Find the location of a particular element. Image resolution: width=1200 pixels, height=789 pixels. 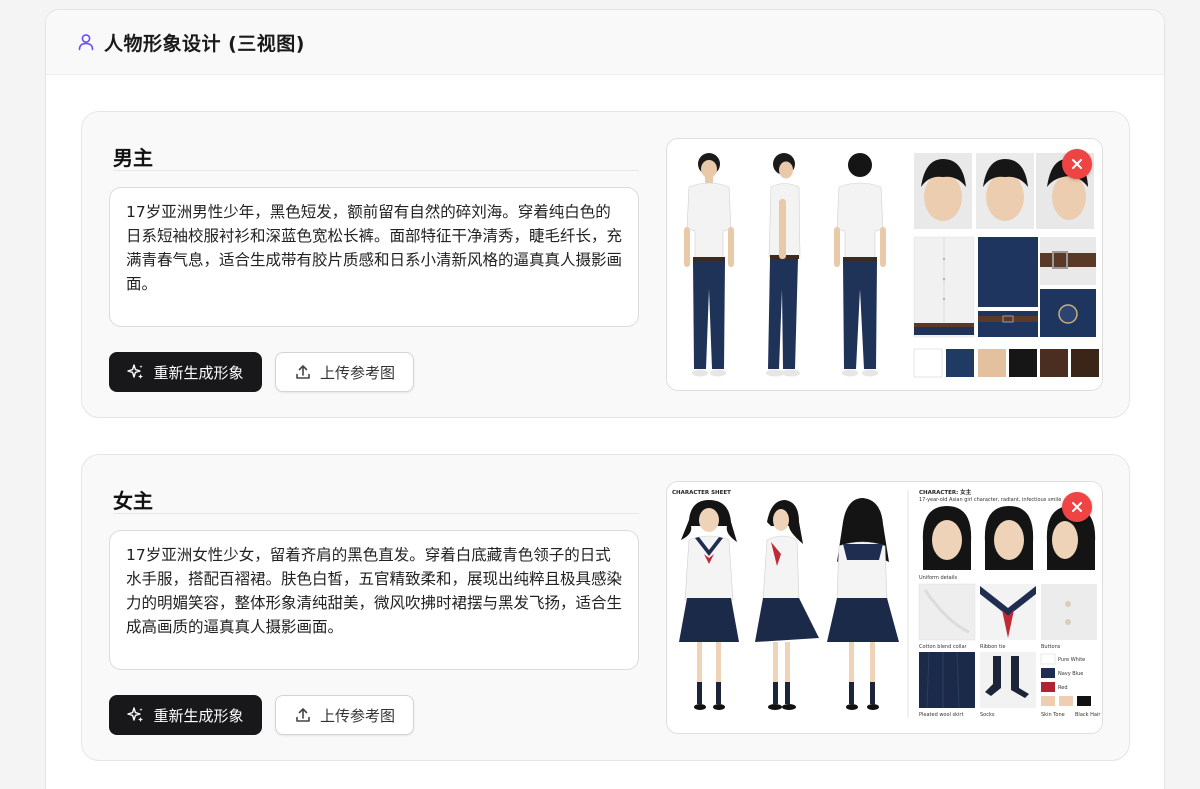

buttons-label: Buttons is located at coordinates (1051, 647).